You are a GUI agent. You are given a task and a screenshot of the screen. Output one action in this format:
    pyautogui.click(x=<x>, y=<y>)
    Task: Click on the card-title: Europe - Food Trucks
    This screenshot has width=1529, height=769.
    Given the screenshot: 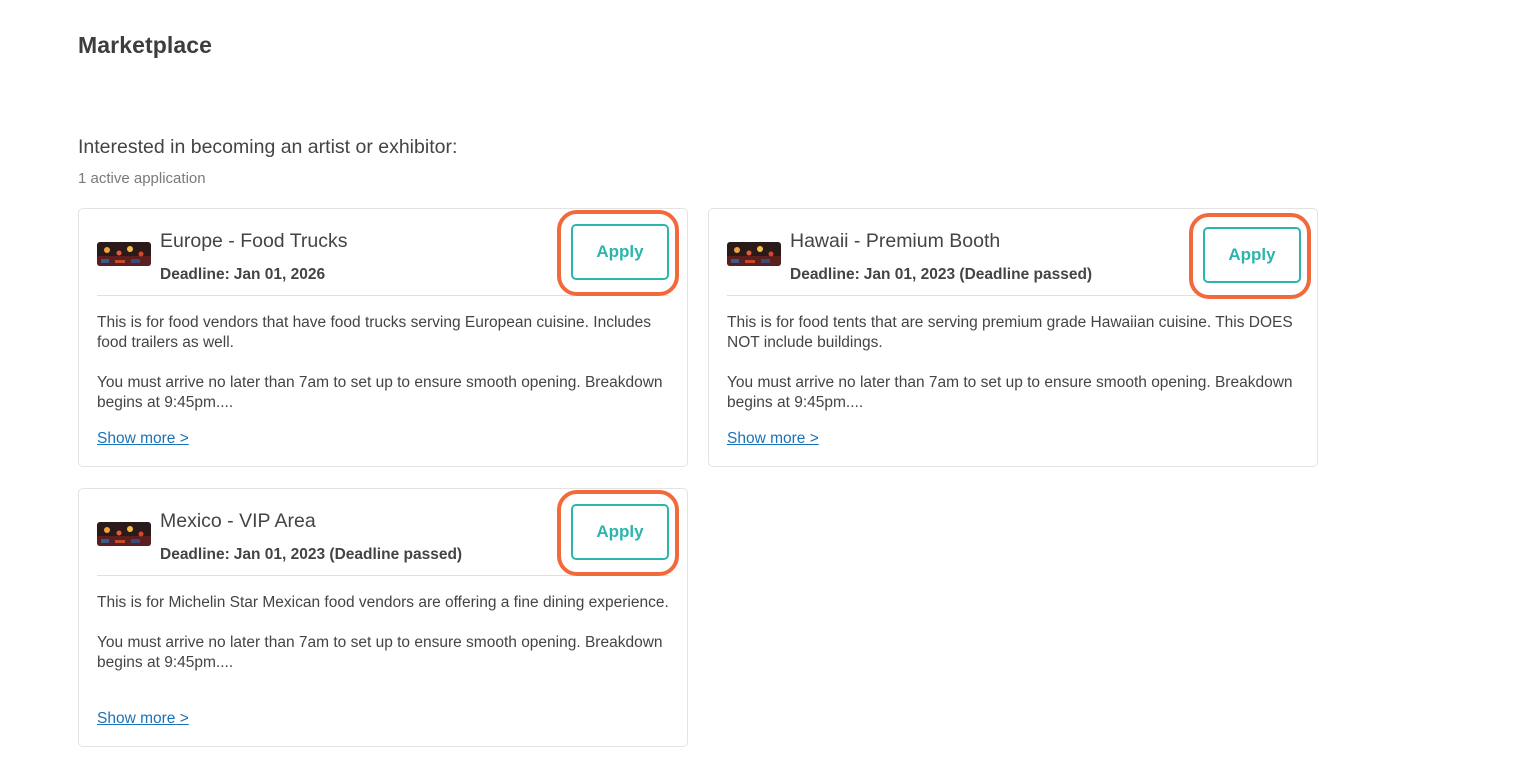 What is the action you would take?
    pyautogui.click(x=254, y=241)
    